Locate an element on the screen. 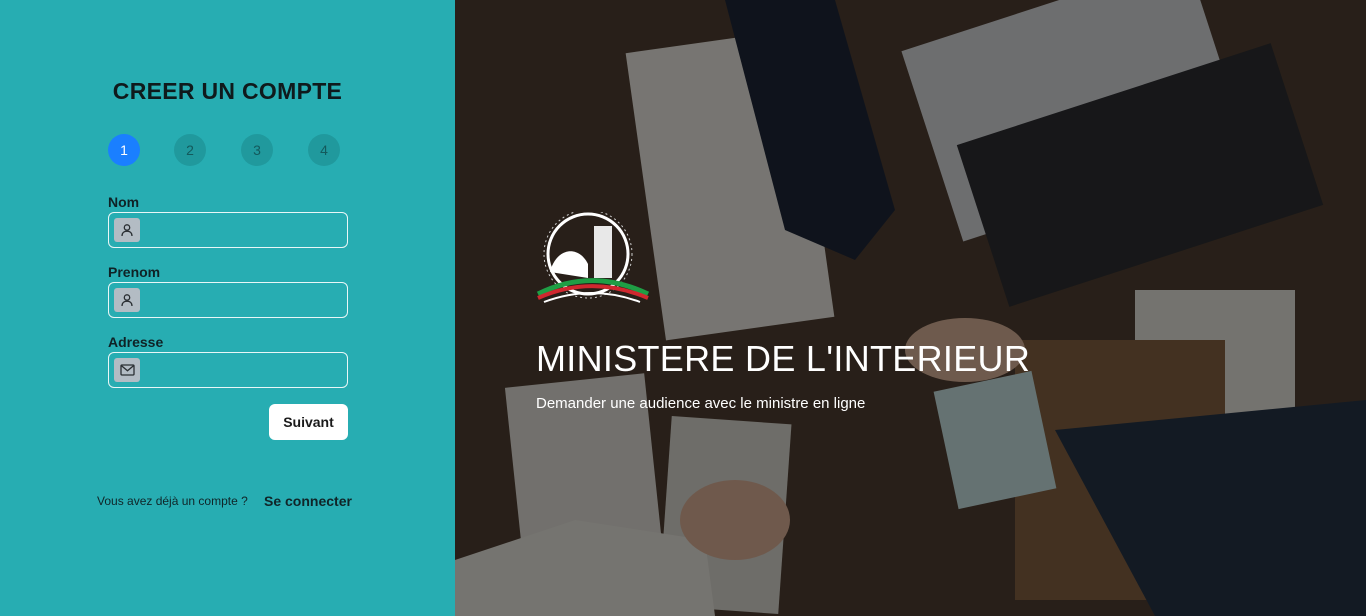  hero-title: MINISTERE DE L'INTERIEUR is located at coordinates (783, 358).